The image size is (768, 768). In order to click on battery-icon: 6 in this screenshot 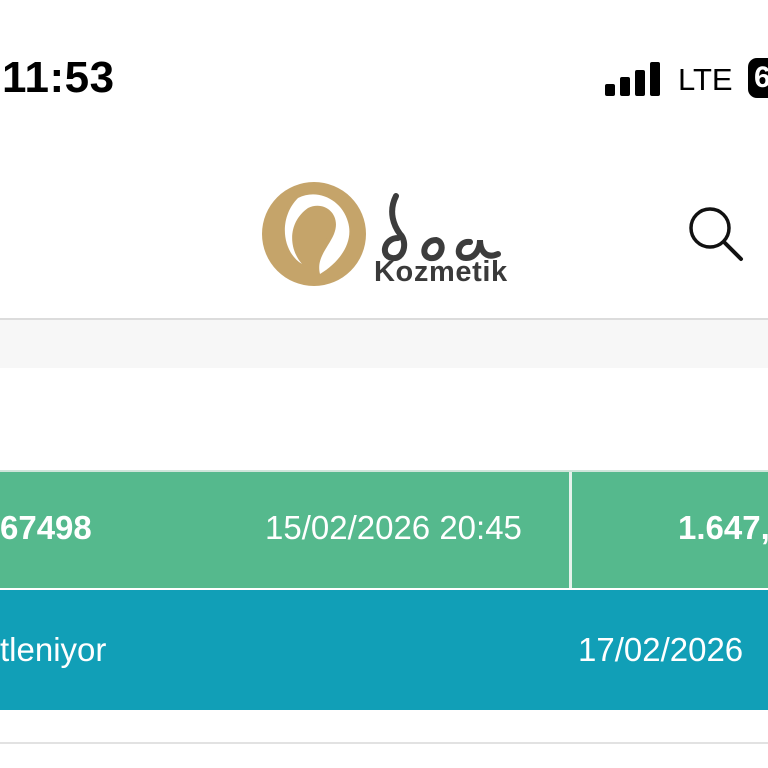, I will do `click(758, 78)`.